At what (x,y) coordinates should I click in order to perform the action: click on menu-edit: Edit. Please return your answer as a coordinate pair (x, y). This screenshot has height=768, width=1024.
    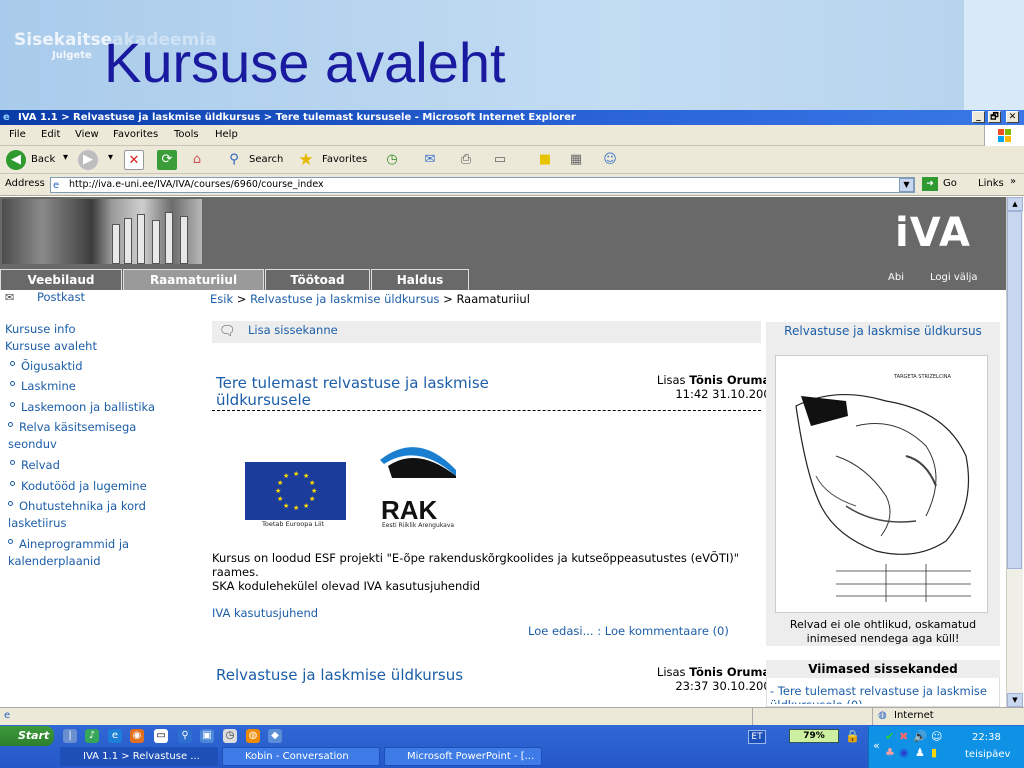
    Looking at the image, I should click on (50, 134).